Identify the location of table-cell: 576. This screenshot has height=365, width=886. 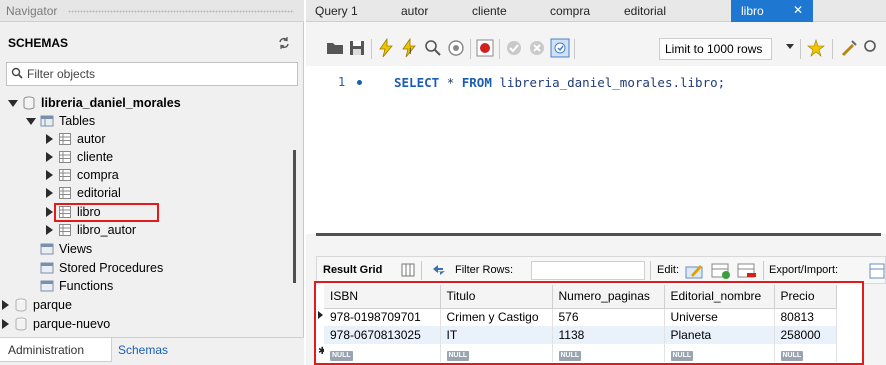
(608, 317).